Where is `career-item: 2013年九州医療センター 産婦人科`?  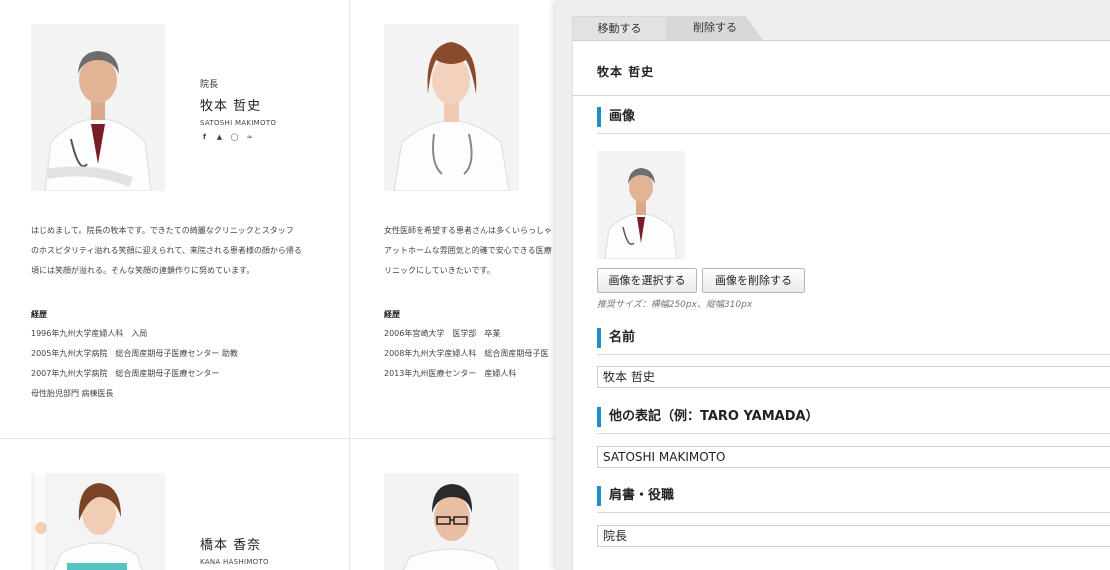
career-item: 2013年九州医療センター 産婦人科 is located at coordinates (450, 373).